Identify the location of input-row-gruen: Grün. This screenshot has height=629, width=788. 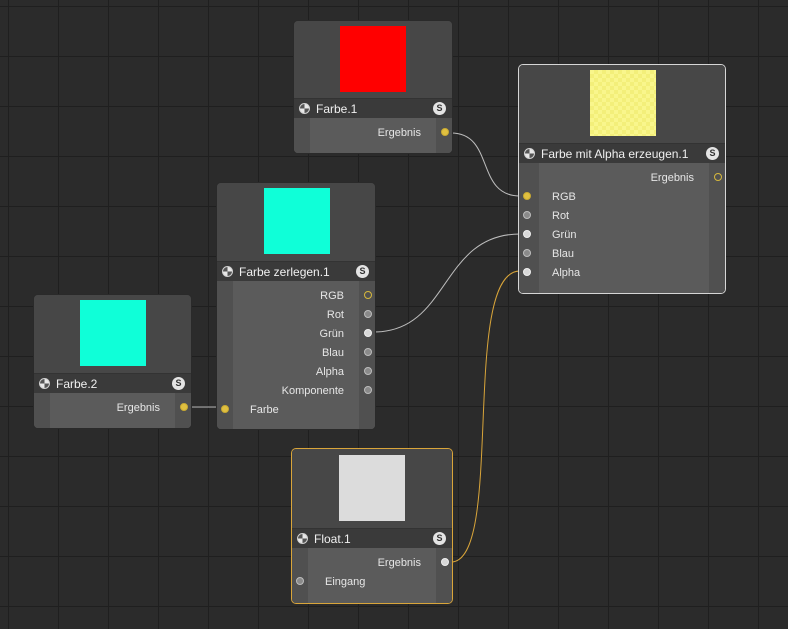
(622, 235).